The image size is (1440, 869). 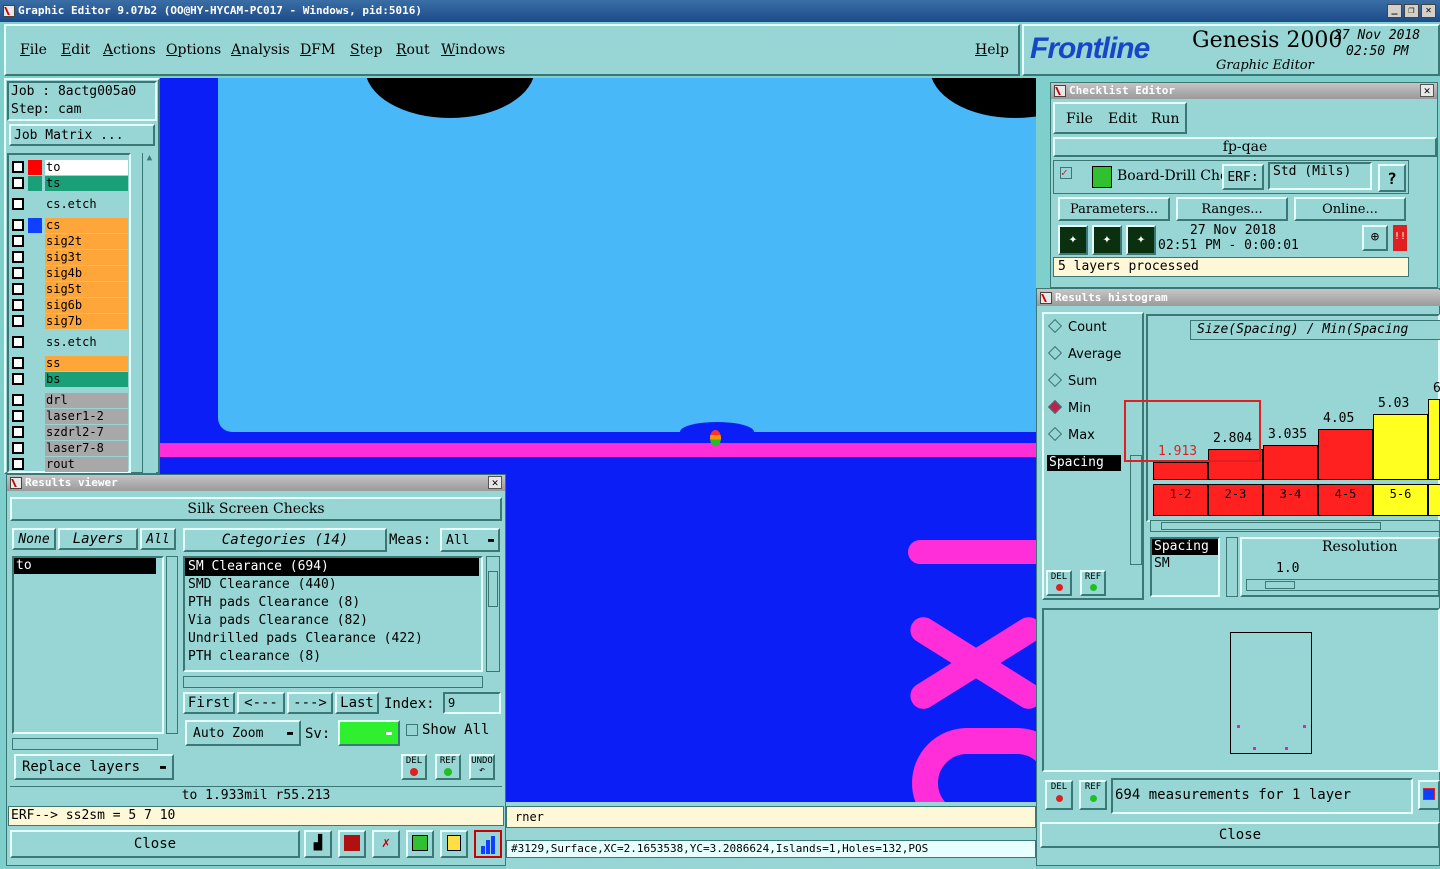 I want to click on tool-icon-1: ▟, so click(x=318, y=844).